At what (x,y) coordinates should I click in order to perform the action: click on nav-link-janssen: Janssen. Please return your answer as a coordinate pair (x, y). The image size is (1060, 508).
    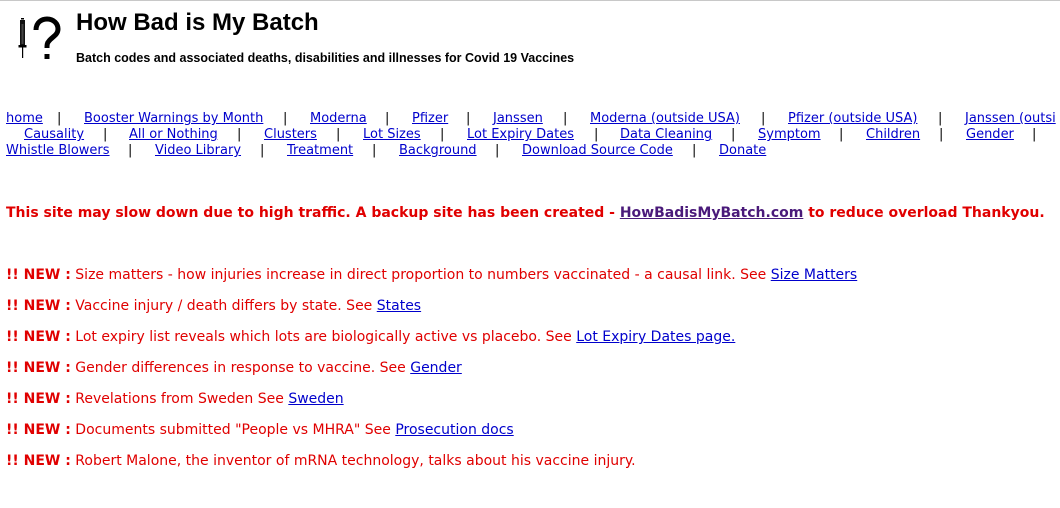
    Looking at the image, I should click on (518, 119).